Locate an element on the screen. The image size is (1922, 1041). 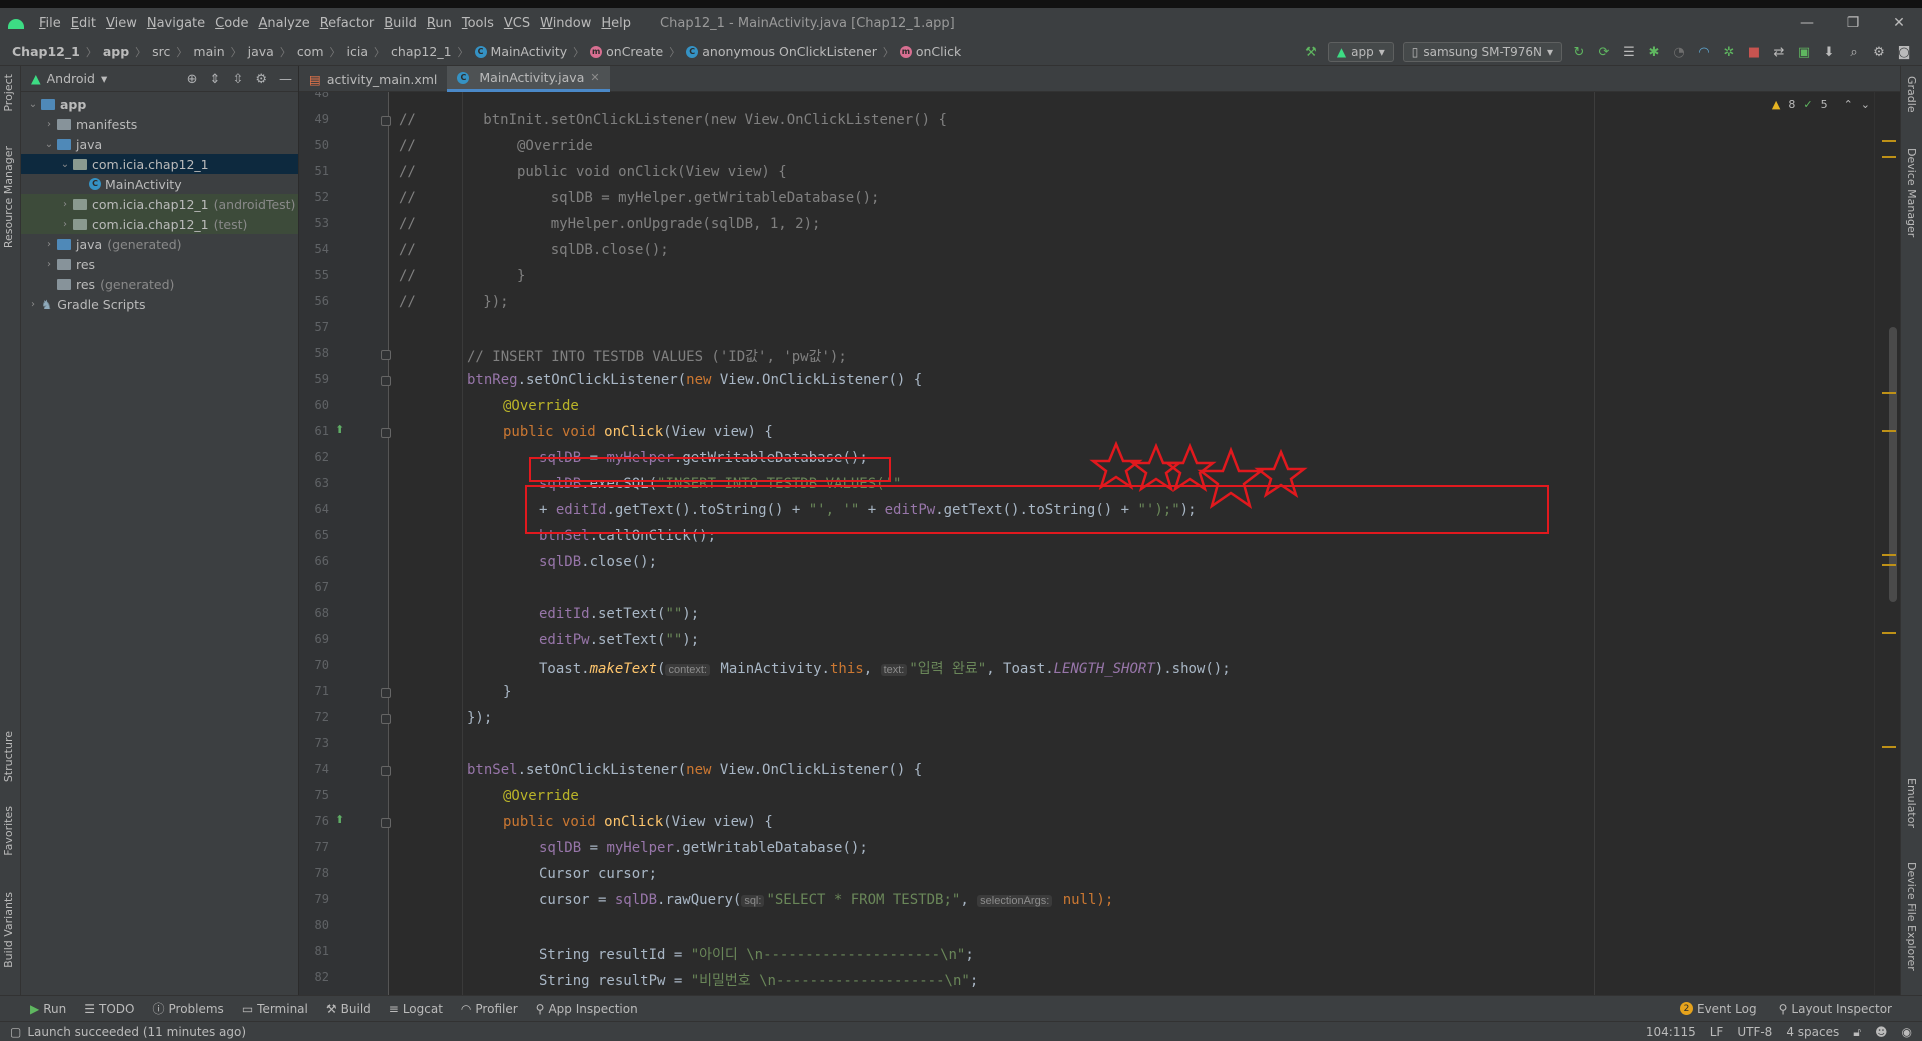
tab-mainactivity-java: C MainActivity.java ✕ is located at coordinates (528, 79).